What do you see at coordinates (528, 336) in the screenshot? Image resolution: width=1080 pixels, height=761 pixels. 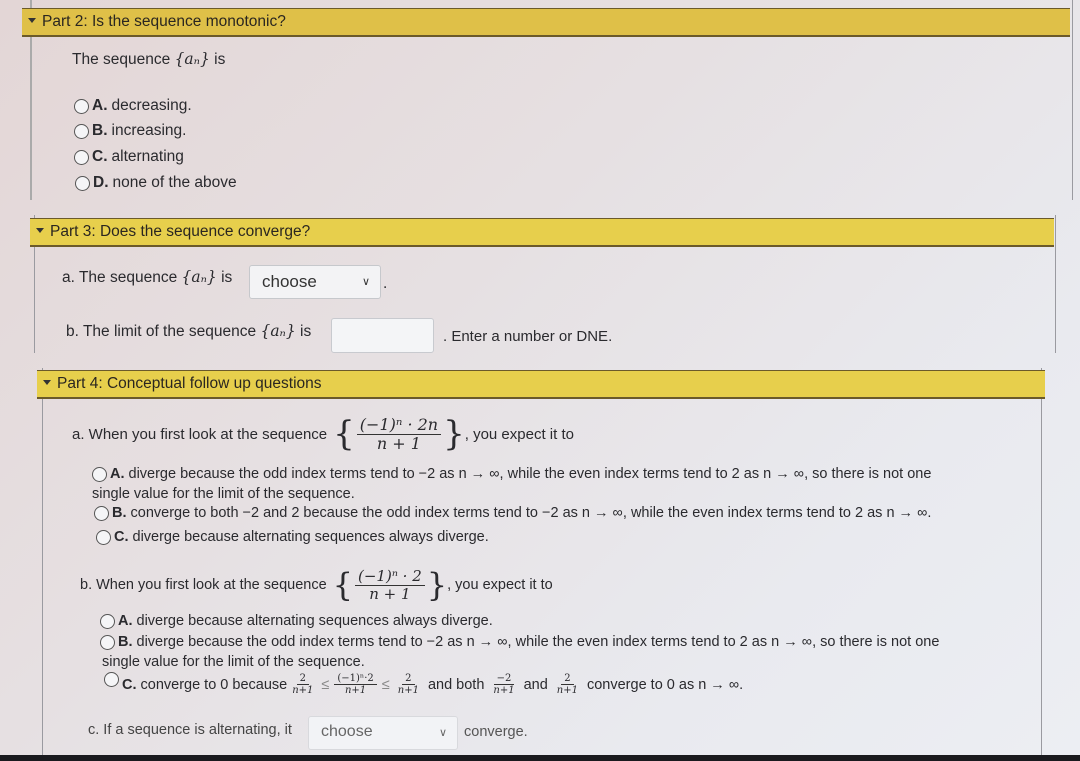 I see `part3-b-hint: . Enter a number or DNE.` at bounding box center [528, 336].